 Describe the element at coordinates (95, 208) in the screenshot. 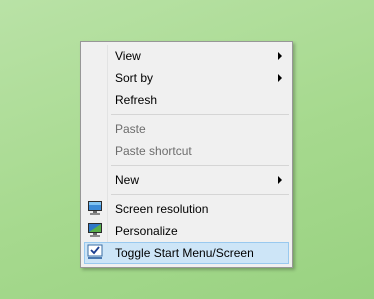

I see `monitor-icon` at that location.